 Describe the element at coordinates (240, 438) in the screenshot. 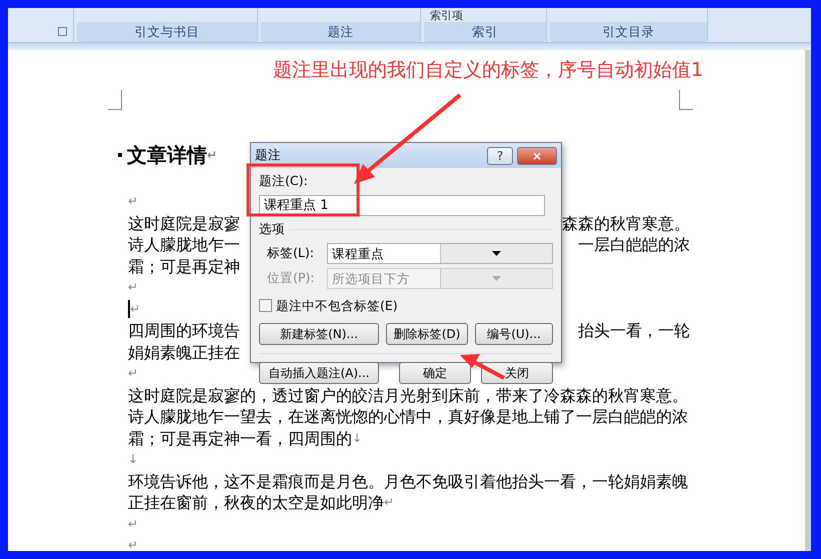

I see `paragraph-text: 霜；可是再定神一看，四周围的` at that location.